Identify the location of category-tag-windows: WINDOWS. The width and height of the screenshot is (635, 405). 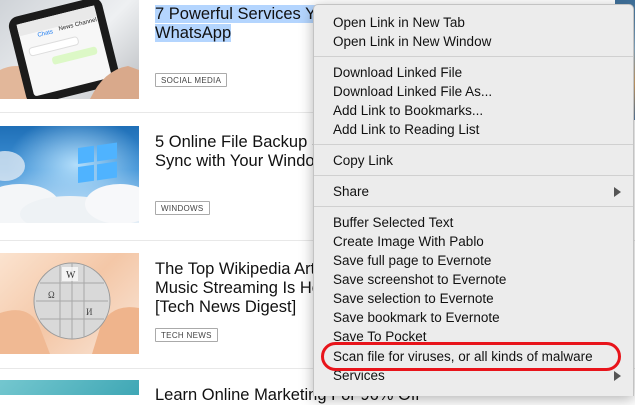
(182, 208).